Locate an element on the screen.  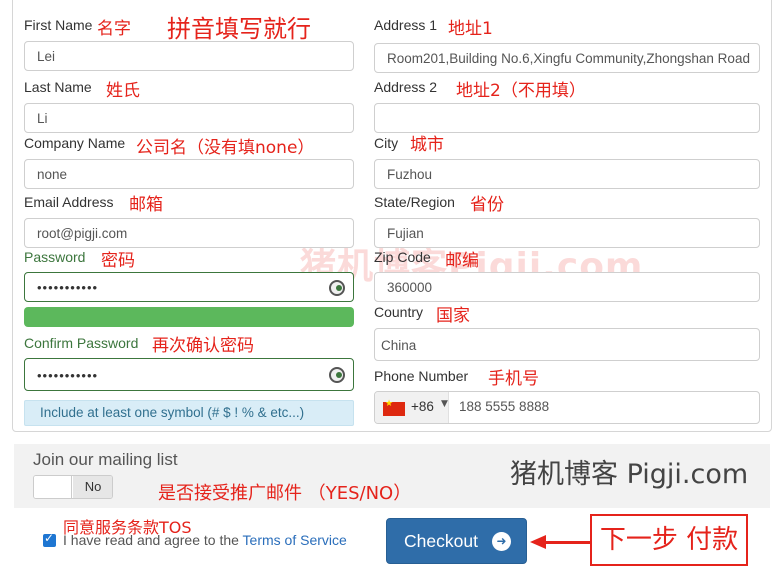
country-note: 国家 is located at coordinates (453, 316).